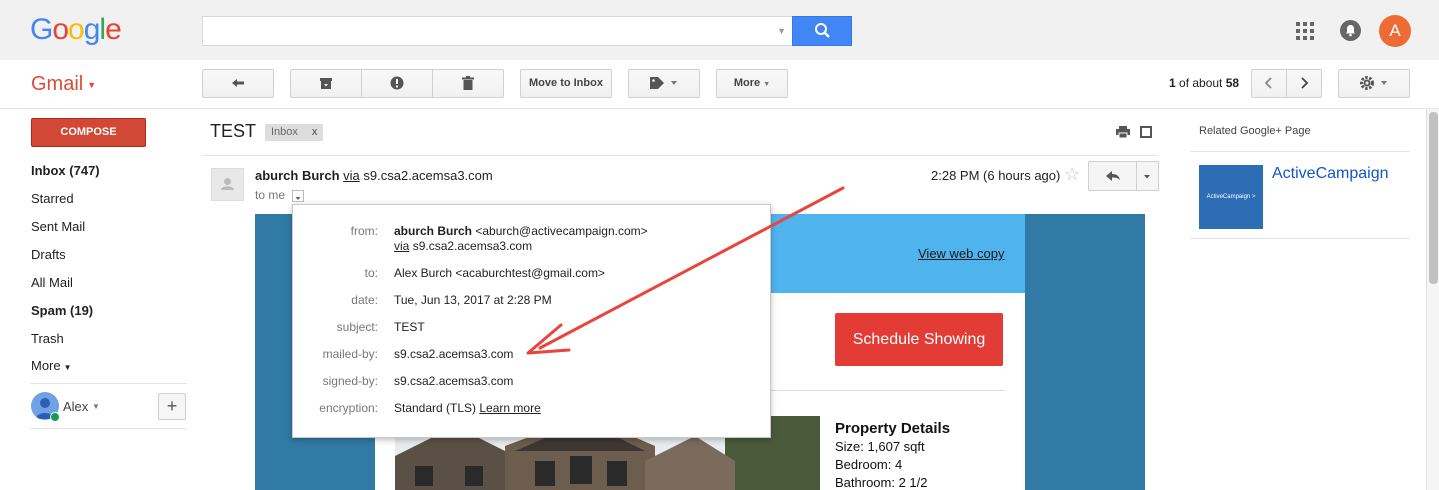  Describe the element at coordinates (1123, 132) in the screenshot. I see `print-all-icon` at that location.